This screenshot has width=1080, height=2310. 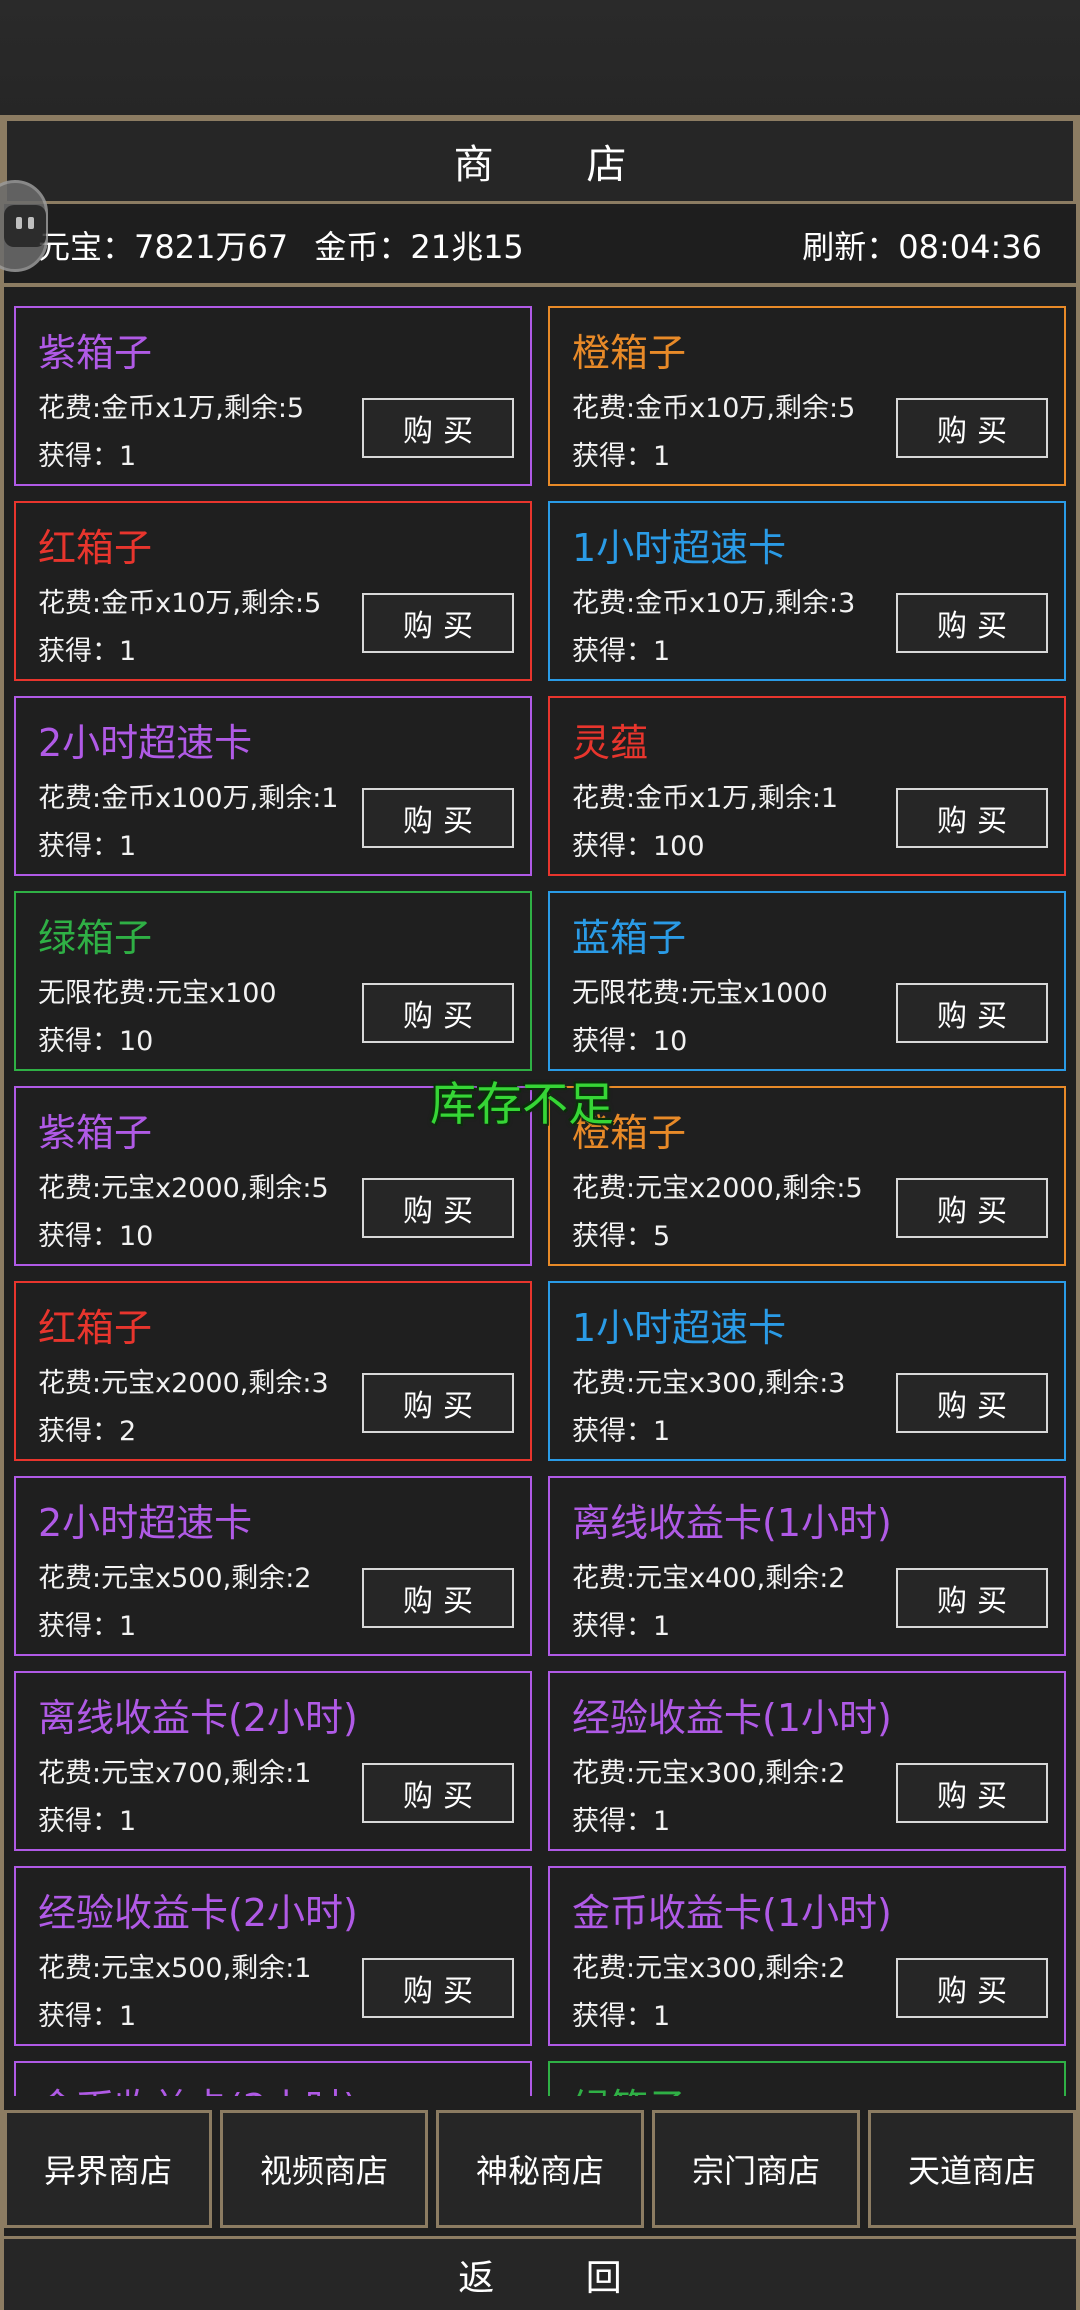 What do you see at coordinates (87, 1431) in the screenshot?
I see `item-gain: 获得：2` at bounding box center [87, 1431].